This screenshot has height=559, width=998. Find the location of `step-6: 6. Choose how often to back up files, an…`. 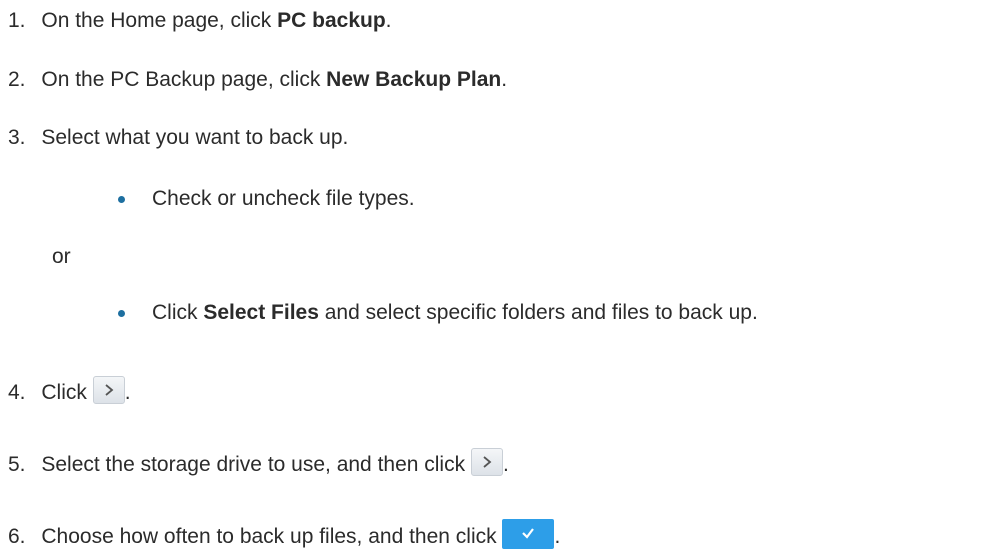

step-6: 6. Choose how often to back up files, an… is located at coordinates (284, 534).